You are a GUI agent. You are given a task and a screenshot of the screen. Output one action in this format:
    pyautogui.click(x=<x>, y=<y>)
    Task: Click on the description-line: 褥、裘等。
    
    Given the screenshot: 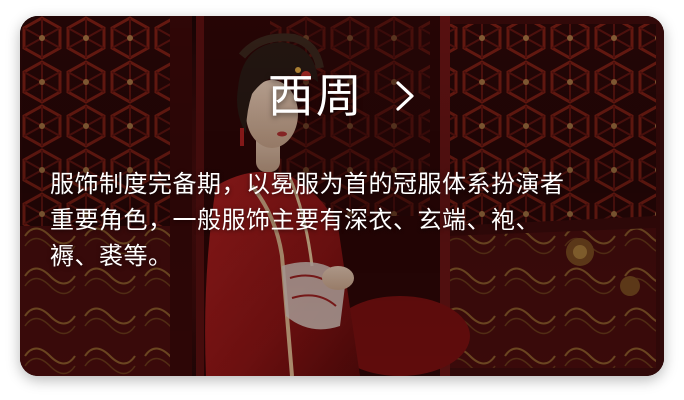 What is the action you would take?
    pyautogui.click(x=111, y=256)
    